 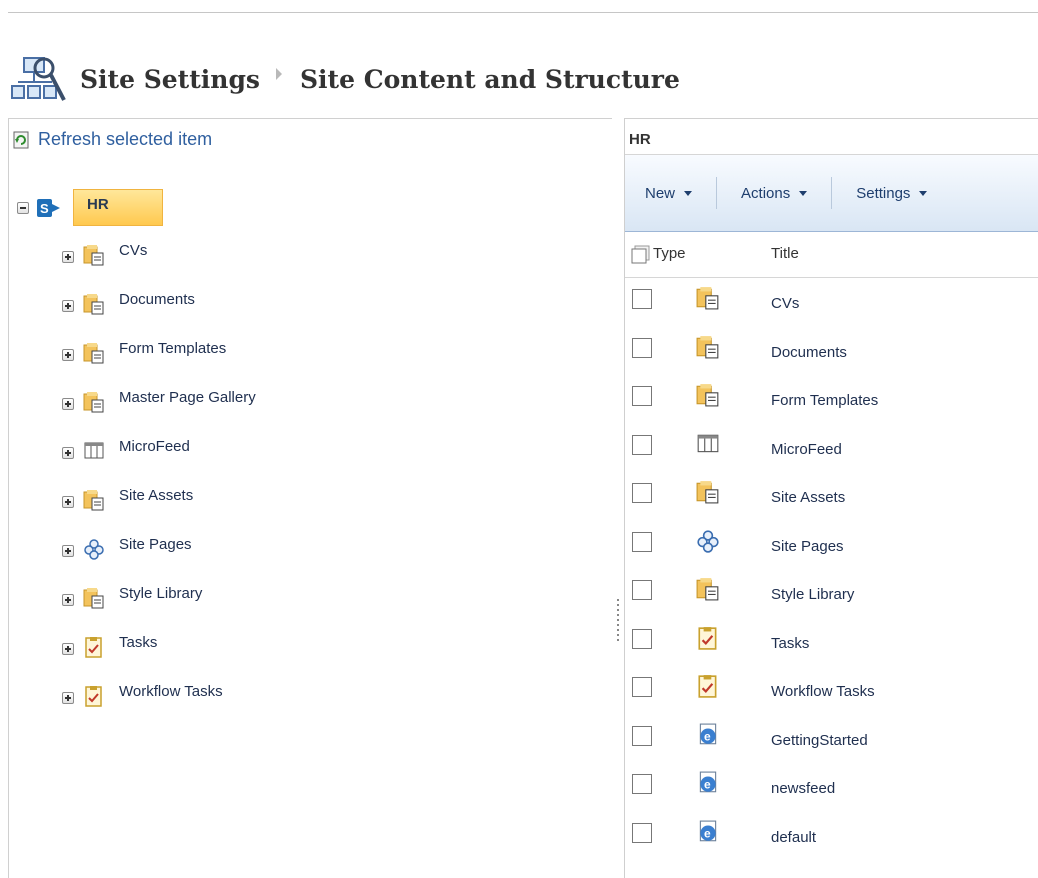 What do you see at coordinates (819, 740) in the screenshot?
I see `row-title-link: GettingStarted` at bounding box center [819, 740].